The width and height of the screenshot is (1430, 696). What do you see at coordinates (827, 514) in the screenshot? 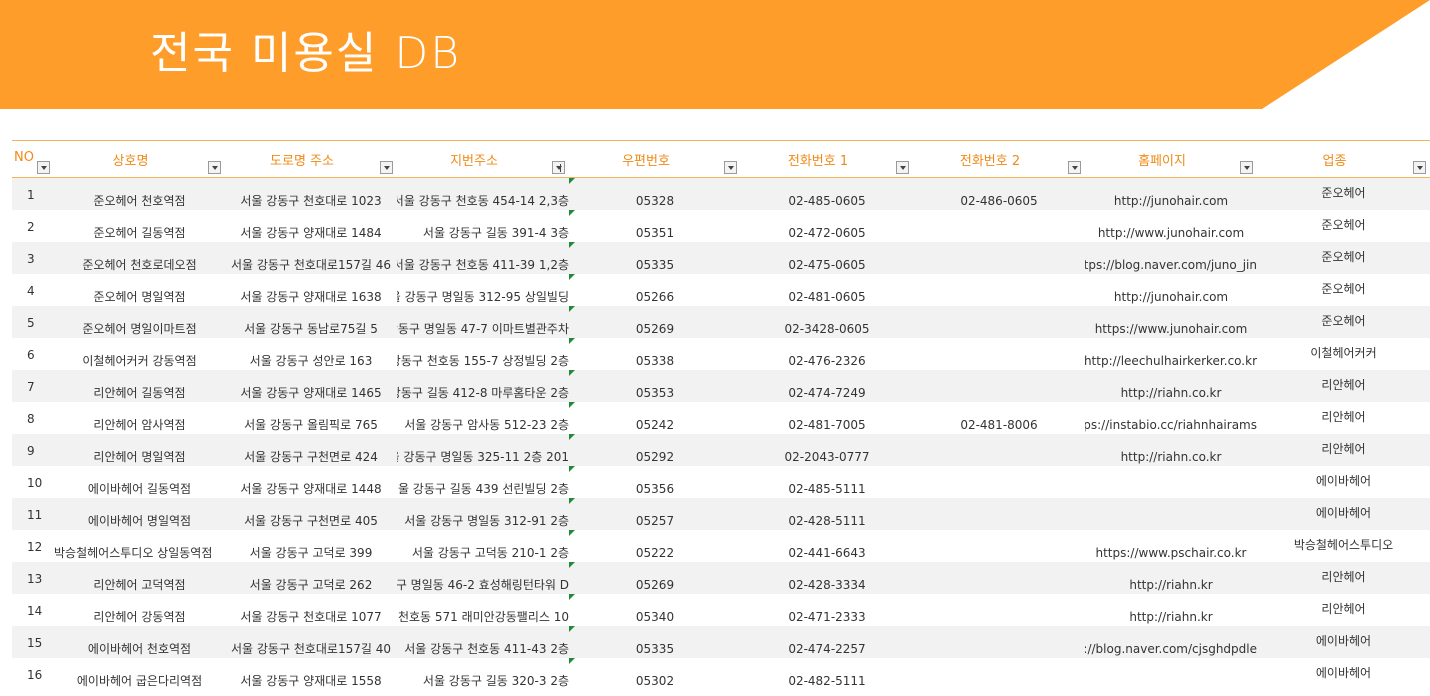
I see `cell-tel1: 02-428-5111` at bounding box center [827, 514].